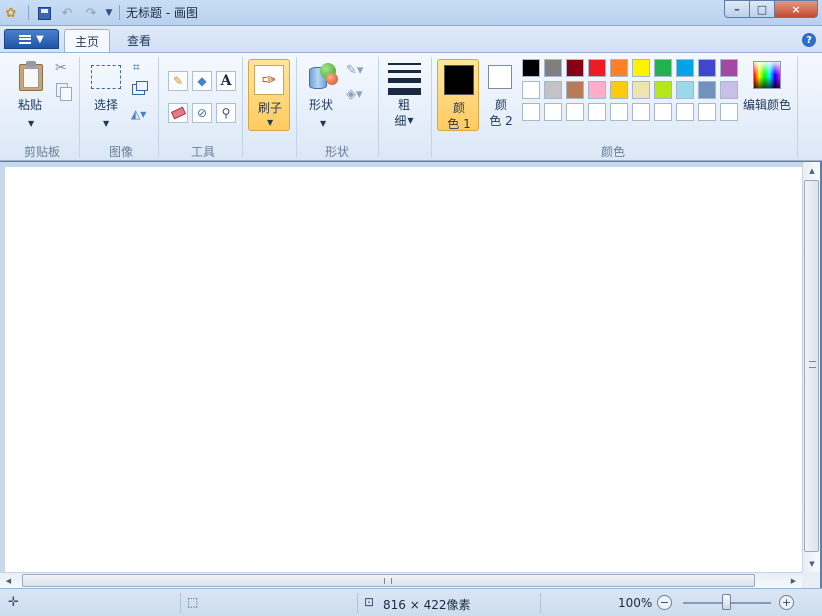 This screenshot has height=616, width=822. Describe the element at coordinates (767, 75) in the screenshot. I see `edit-colors-icon` at that location.